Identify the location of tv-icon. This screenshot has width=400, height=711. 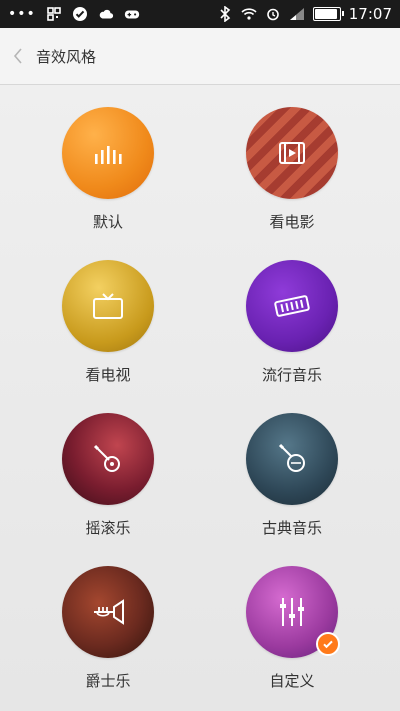
(108, 306).